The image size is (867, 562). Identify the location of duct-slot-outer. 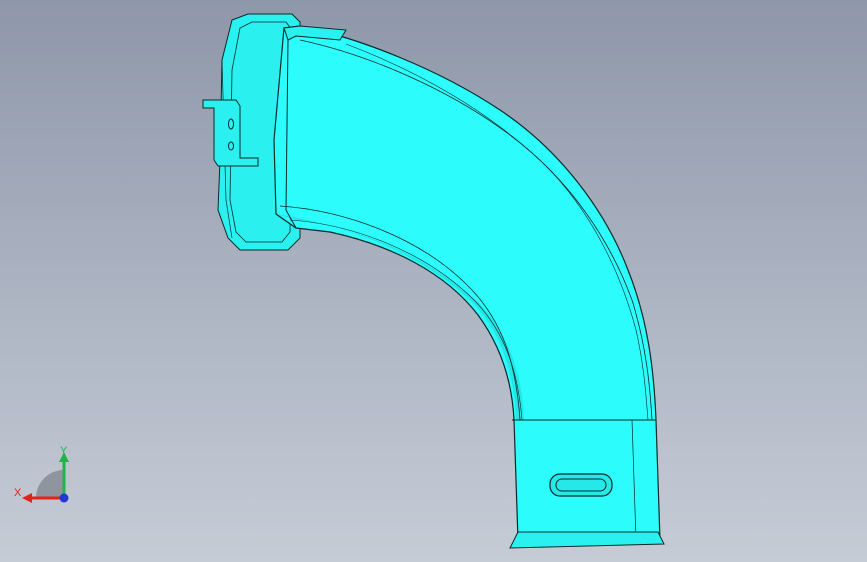
(581, 485).